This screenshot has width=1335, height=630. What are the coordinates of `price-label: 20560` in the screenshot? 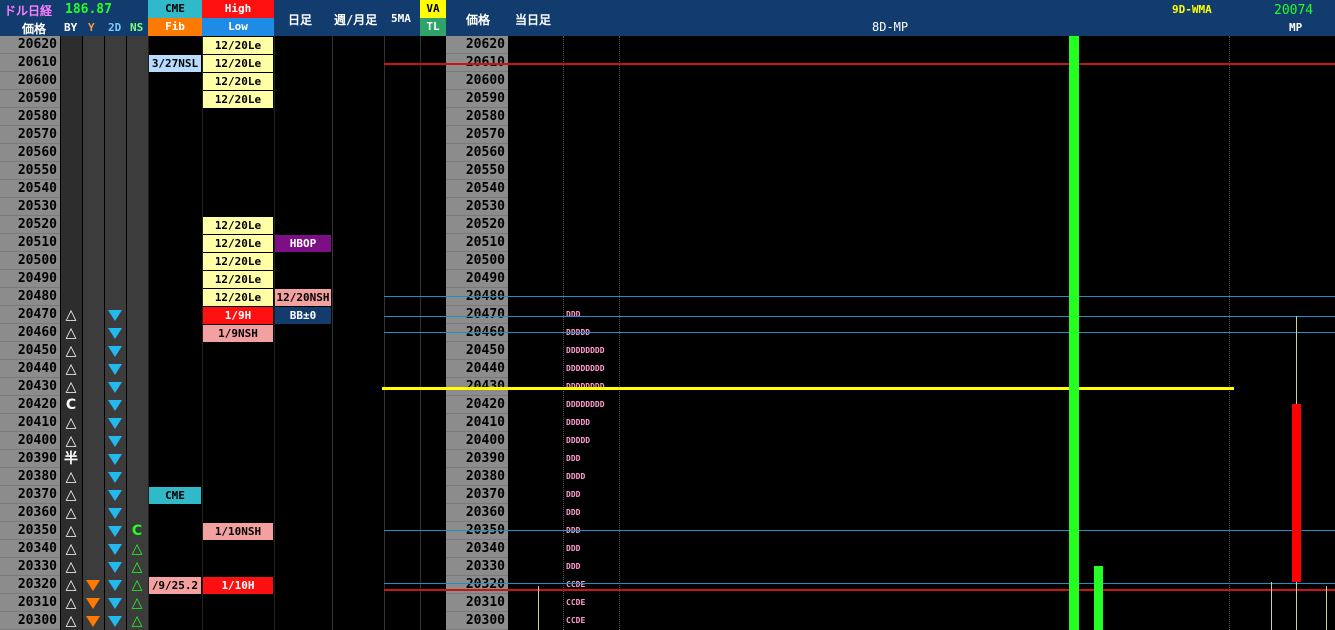 It's located at (477, 153).